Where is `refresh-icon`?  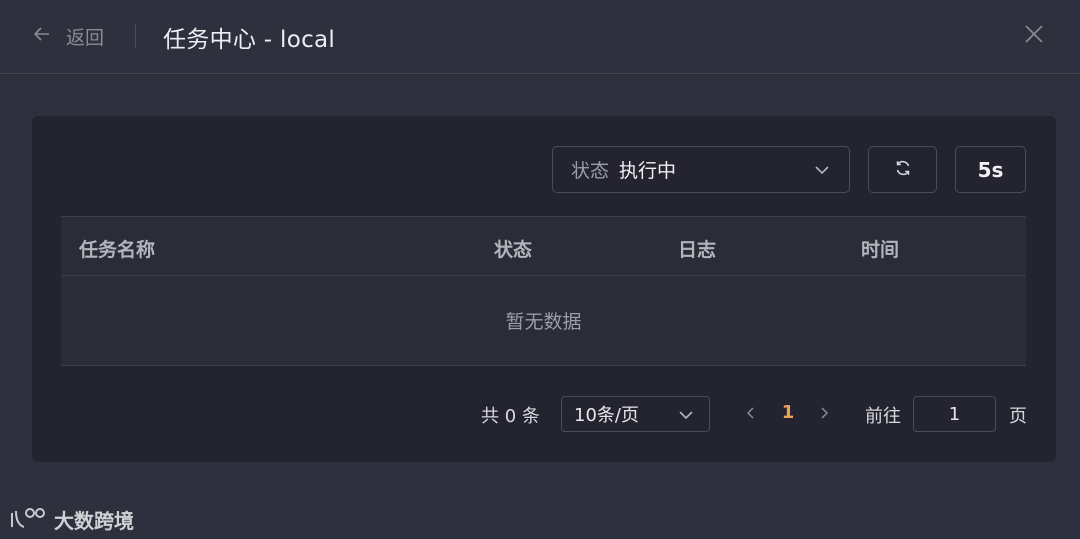 refresh-icon is located at coordinates (903, 170).